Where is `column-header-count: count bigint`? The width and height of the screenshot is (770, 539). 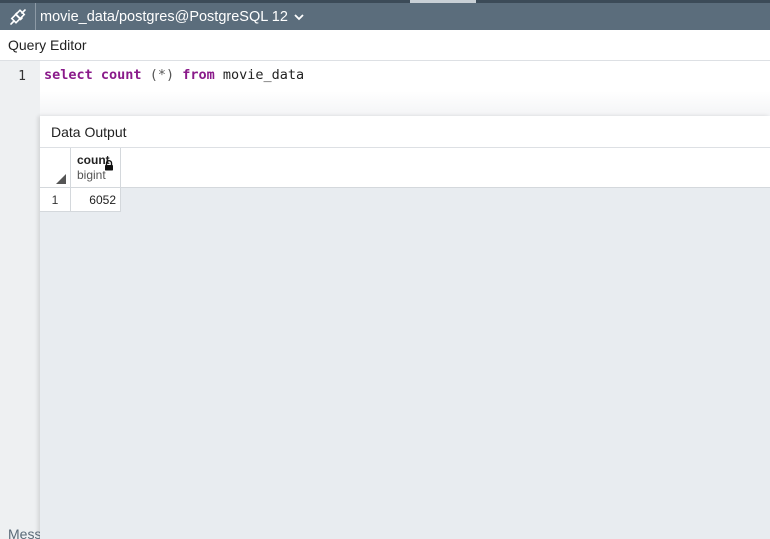
column-header-count: count bigint is located at coordinates (96, 168).